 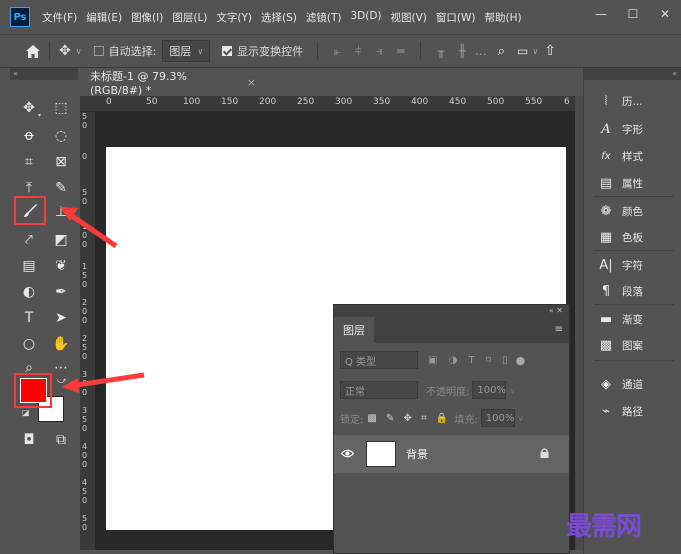 I want to click on panel-channels: ◈ 通道, so click(x=620, y=384).